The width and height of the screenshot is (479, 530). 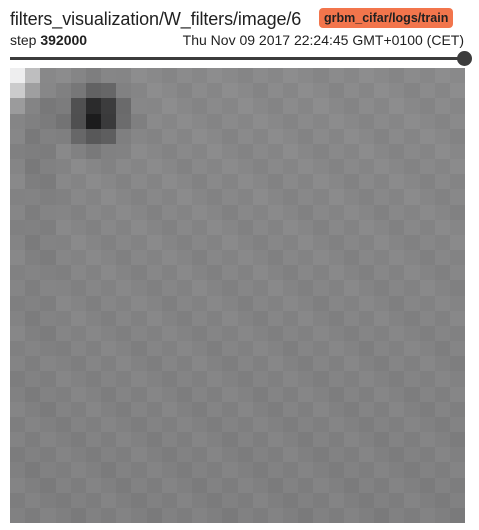 I want to click on step-slider, so click(x=241, y=58).